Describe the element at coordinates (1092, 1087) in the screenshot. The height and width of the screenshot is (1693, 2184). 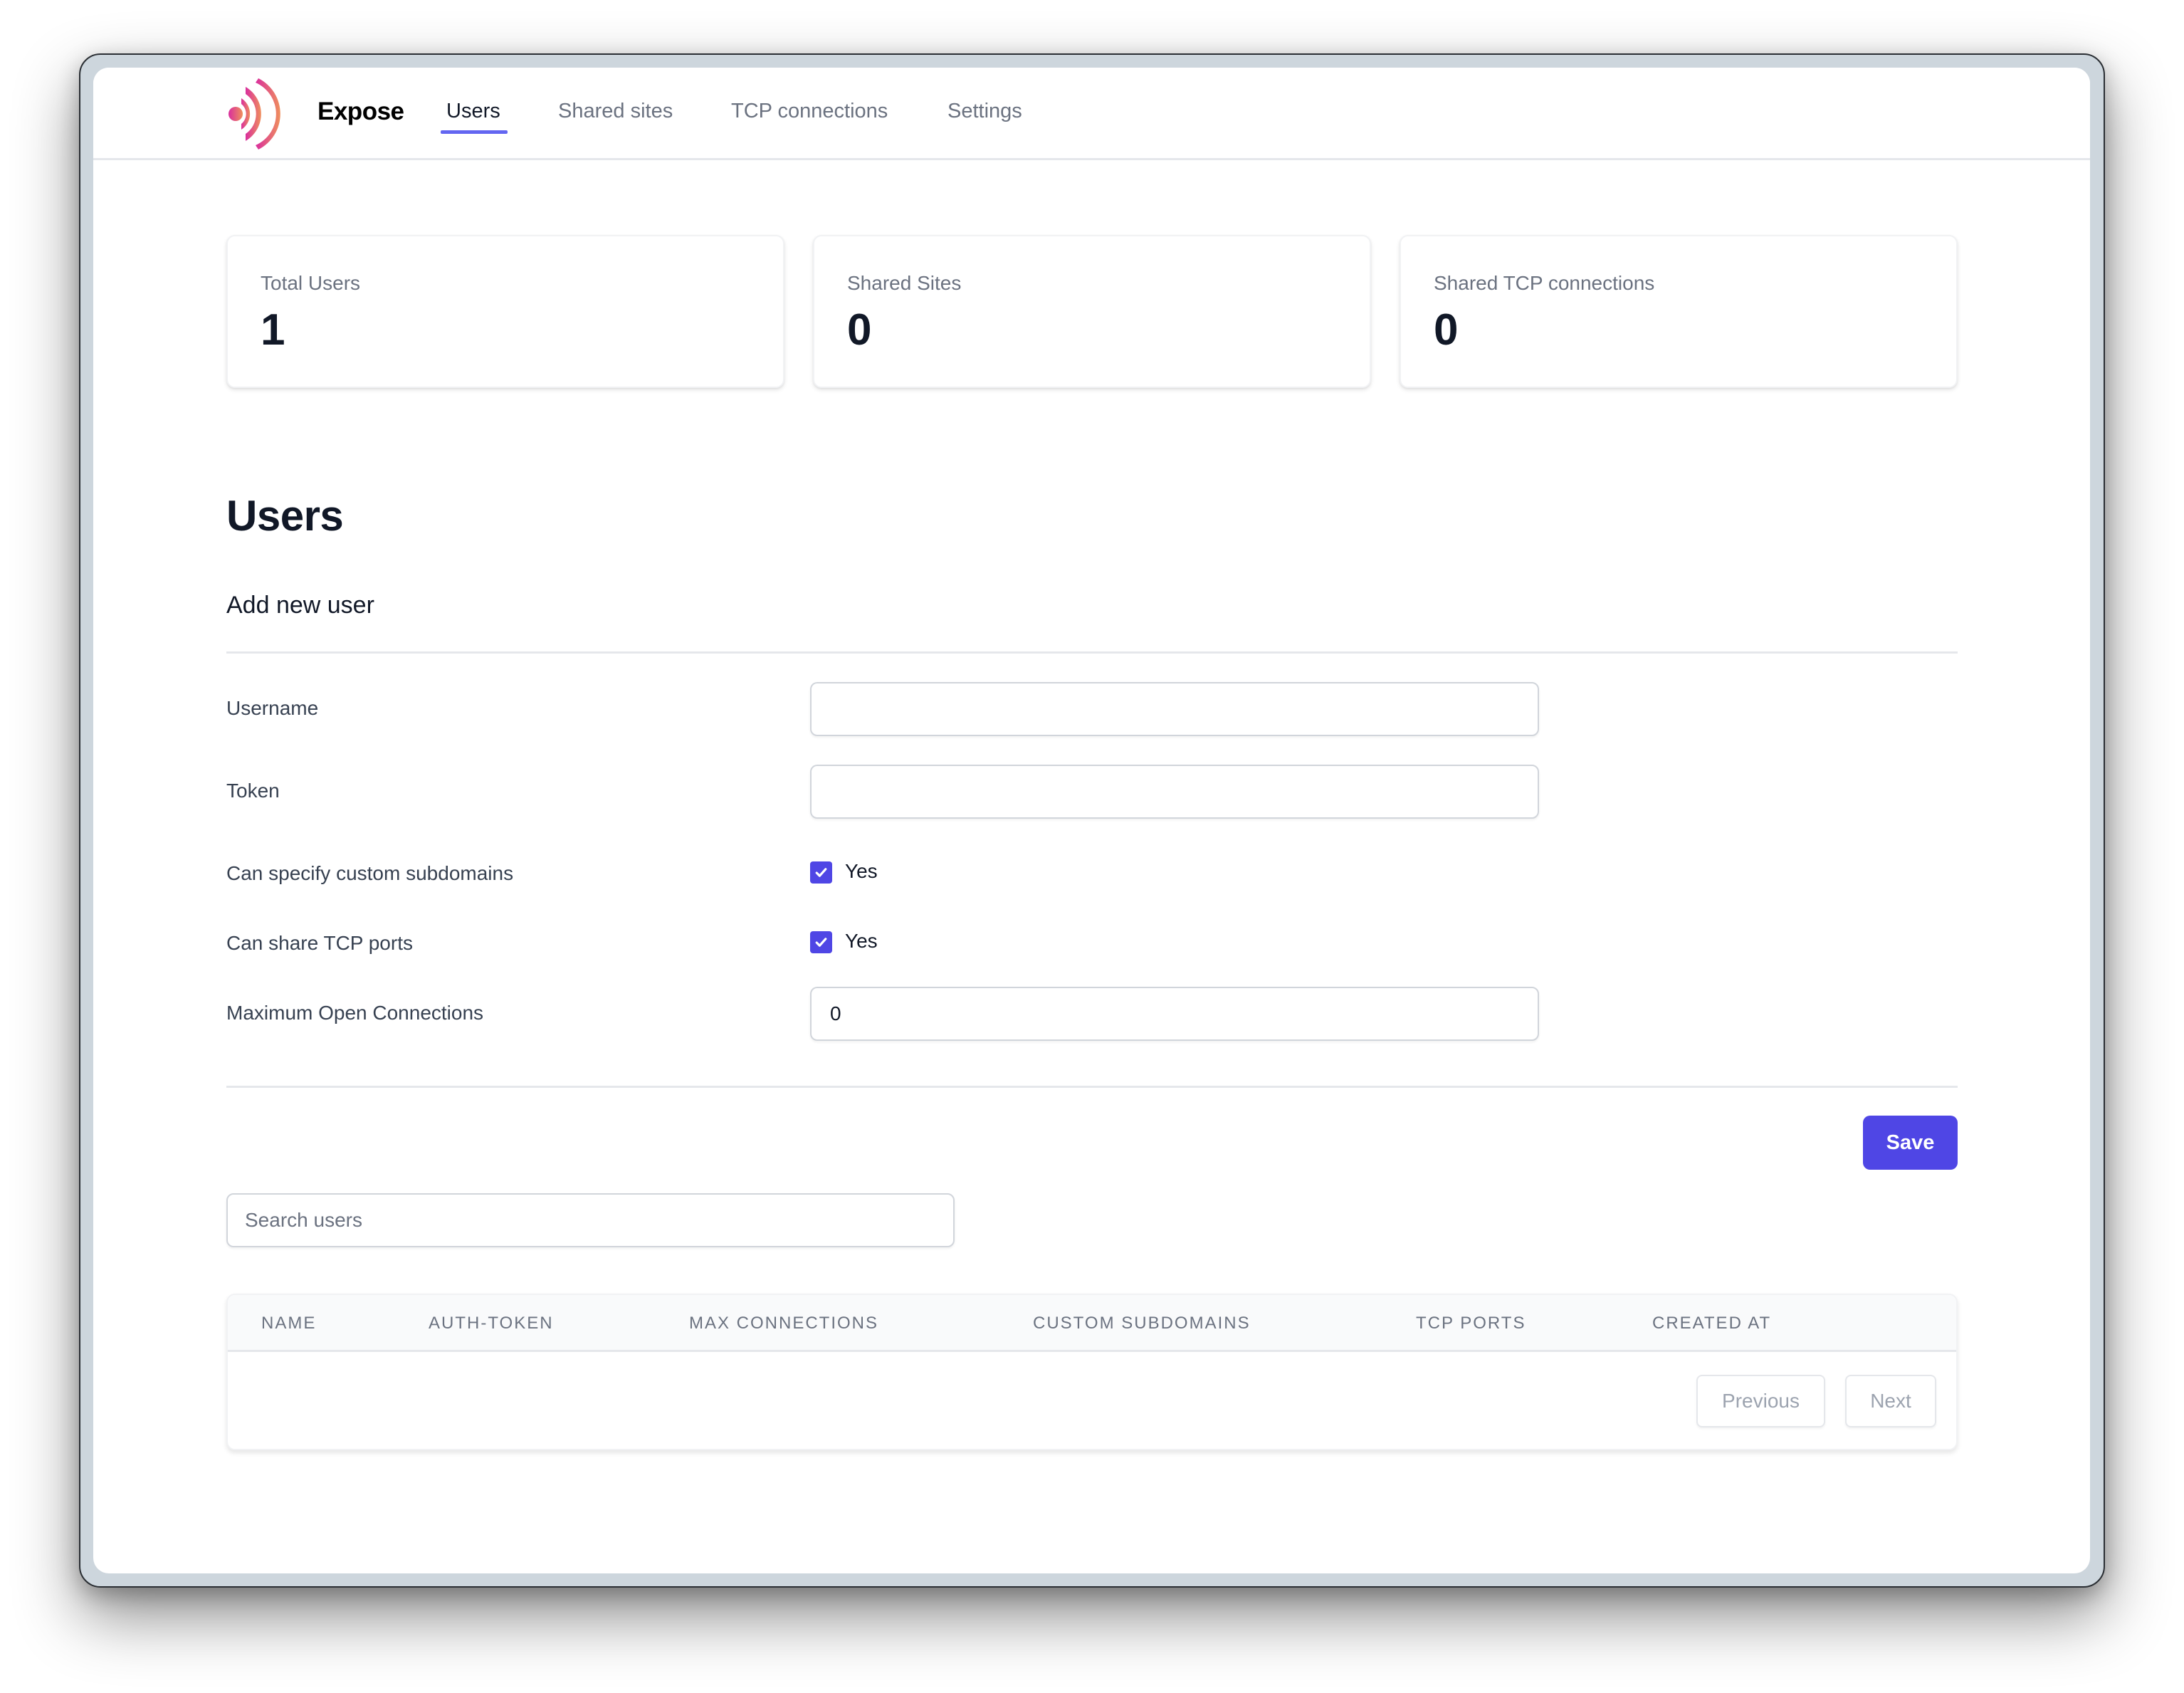
I see `form-bottom-divider` at that location.